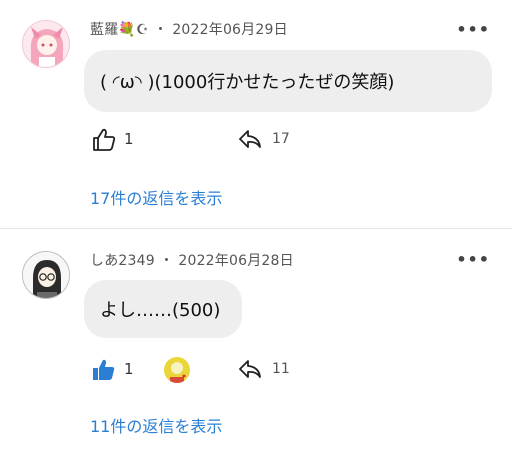 The width and height of the screenshot is (512, 457). What do you see at coordinates (160, 310) in the screenshot?
I see `comment-text: よし……(500)` at bounding box center [160, 310].